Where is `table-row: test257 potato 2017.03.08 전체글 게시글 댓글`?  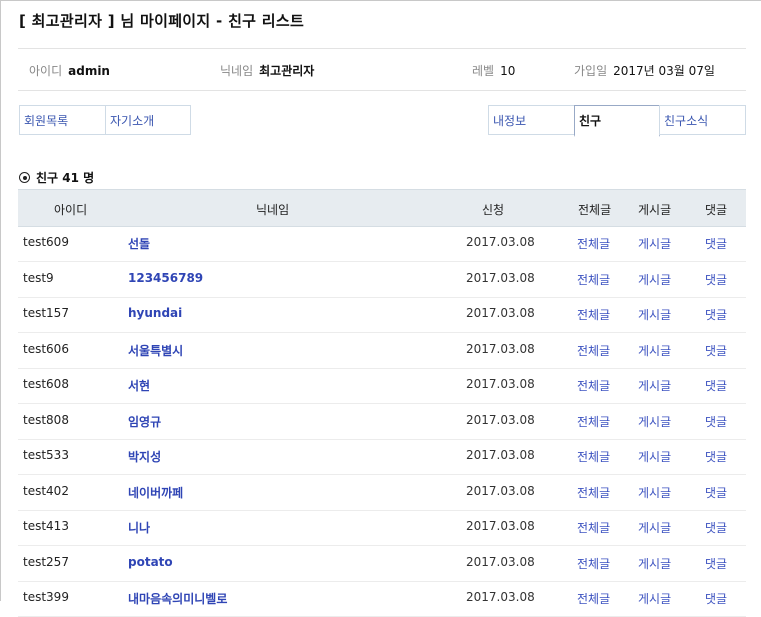
table-row: test257 potato 2017.03.08 전체글 게시글 댓글 is located at coordinates (382, 564).